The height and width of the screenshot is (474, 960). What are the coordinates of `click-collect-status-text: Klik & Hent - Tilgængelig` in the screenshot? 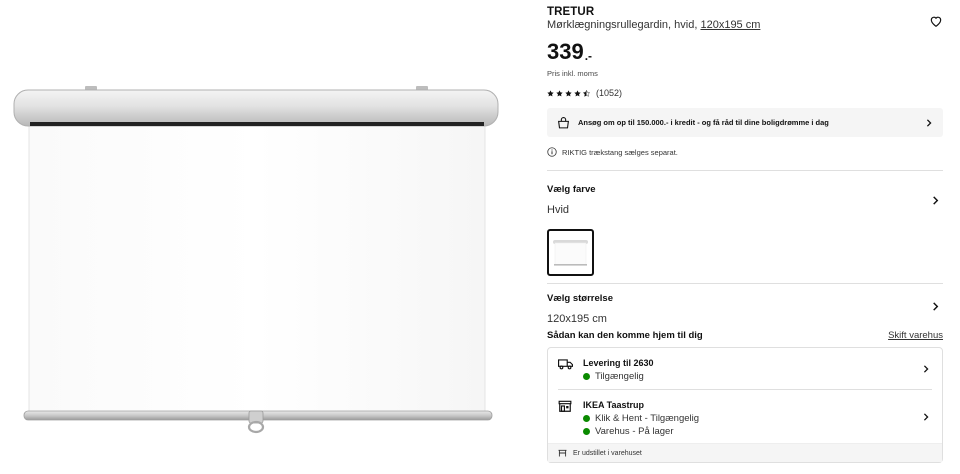 It's located at (647, 418).